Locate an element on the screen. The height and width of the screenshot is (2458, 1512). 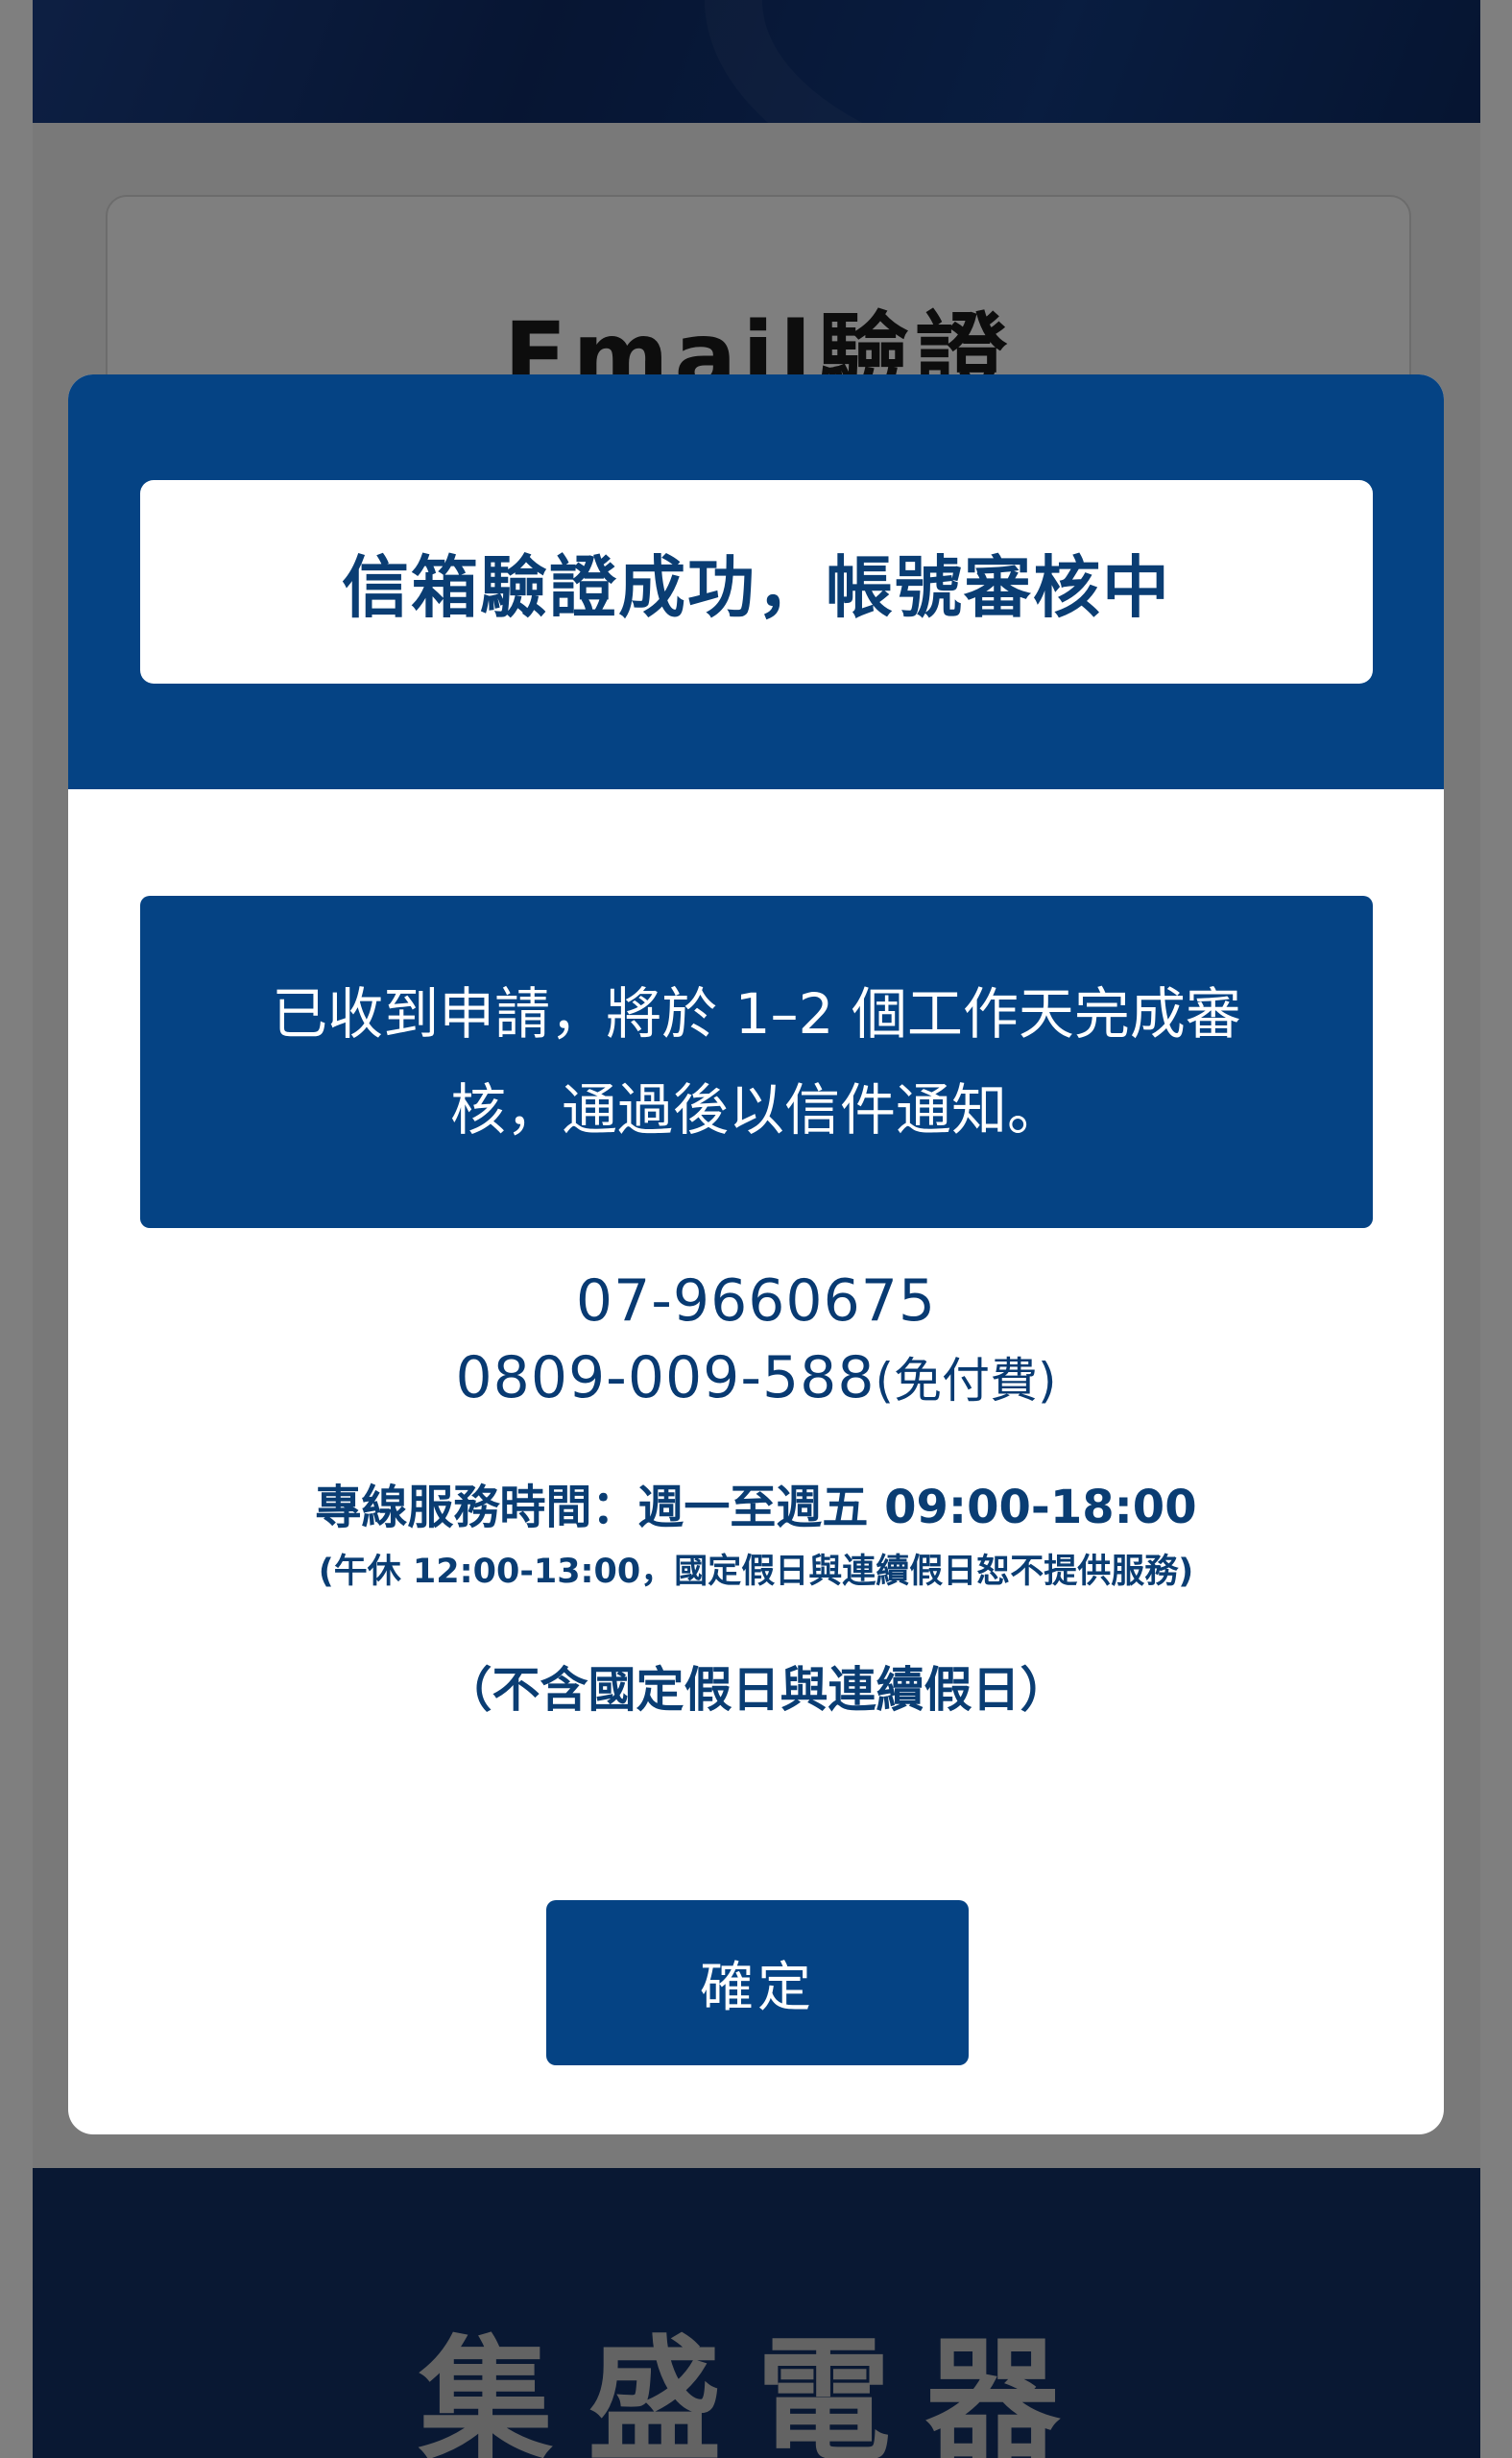
review-notice-box: 已收到申請，將於 1–2 個工作天完成審 核，通過後以信件通知。 is located at coordinates (756, 1062).